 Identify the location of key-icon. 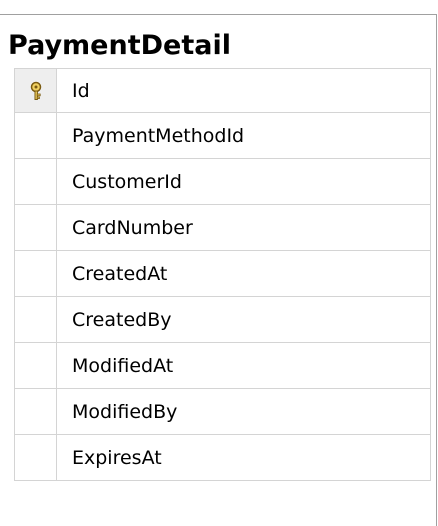
(35, 90).